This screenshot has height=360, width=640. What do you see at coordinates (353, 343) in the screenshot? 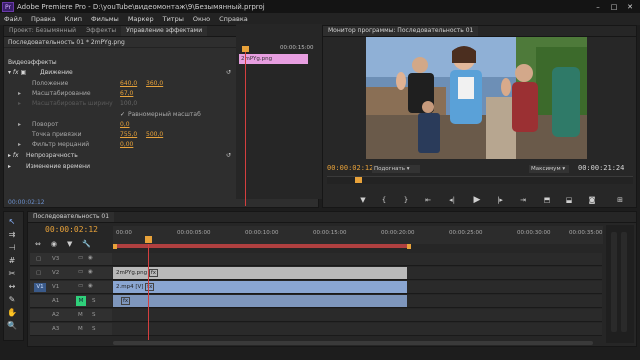
I see `timeline-scrollbar` at bounding box center [353, 343].